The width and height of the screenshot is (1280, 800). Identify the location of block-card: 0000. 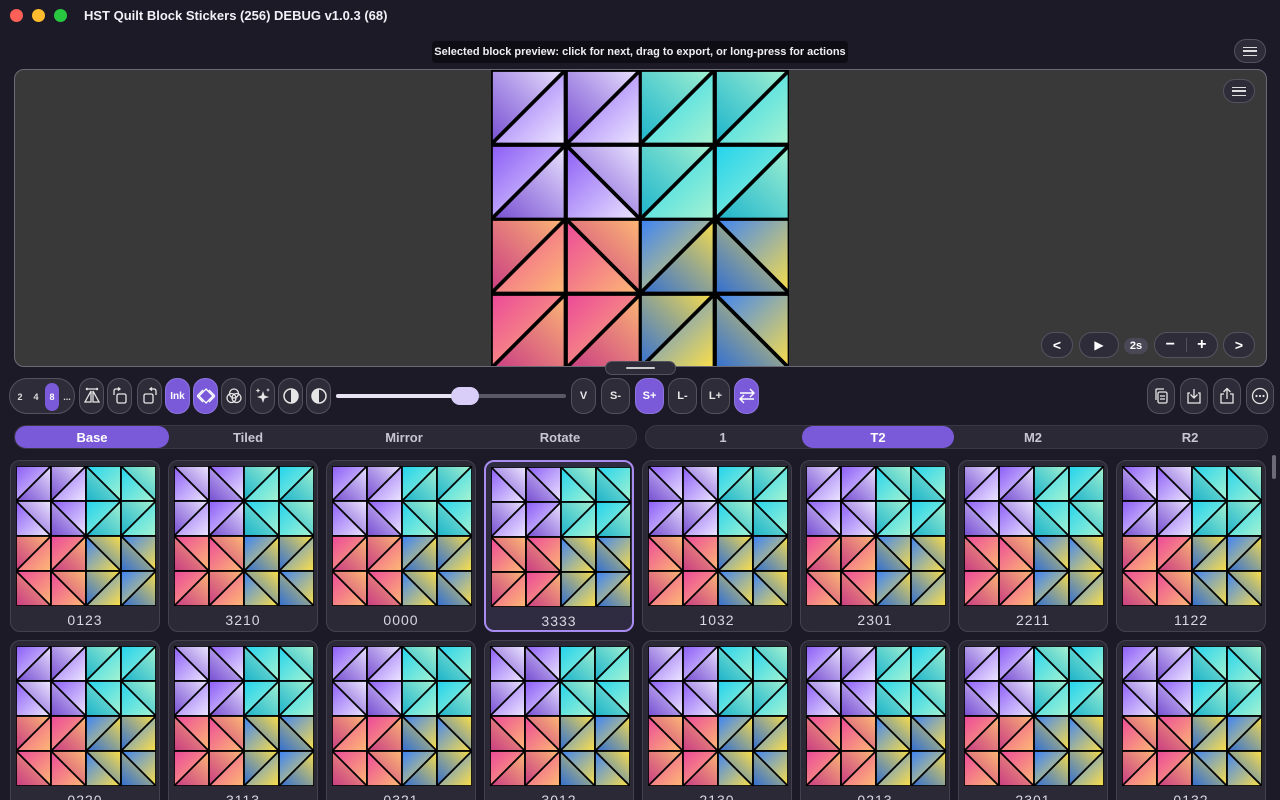
(401, 546).